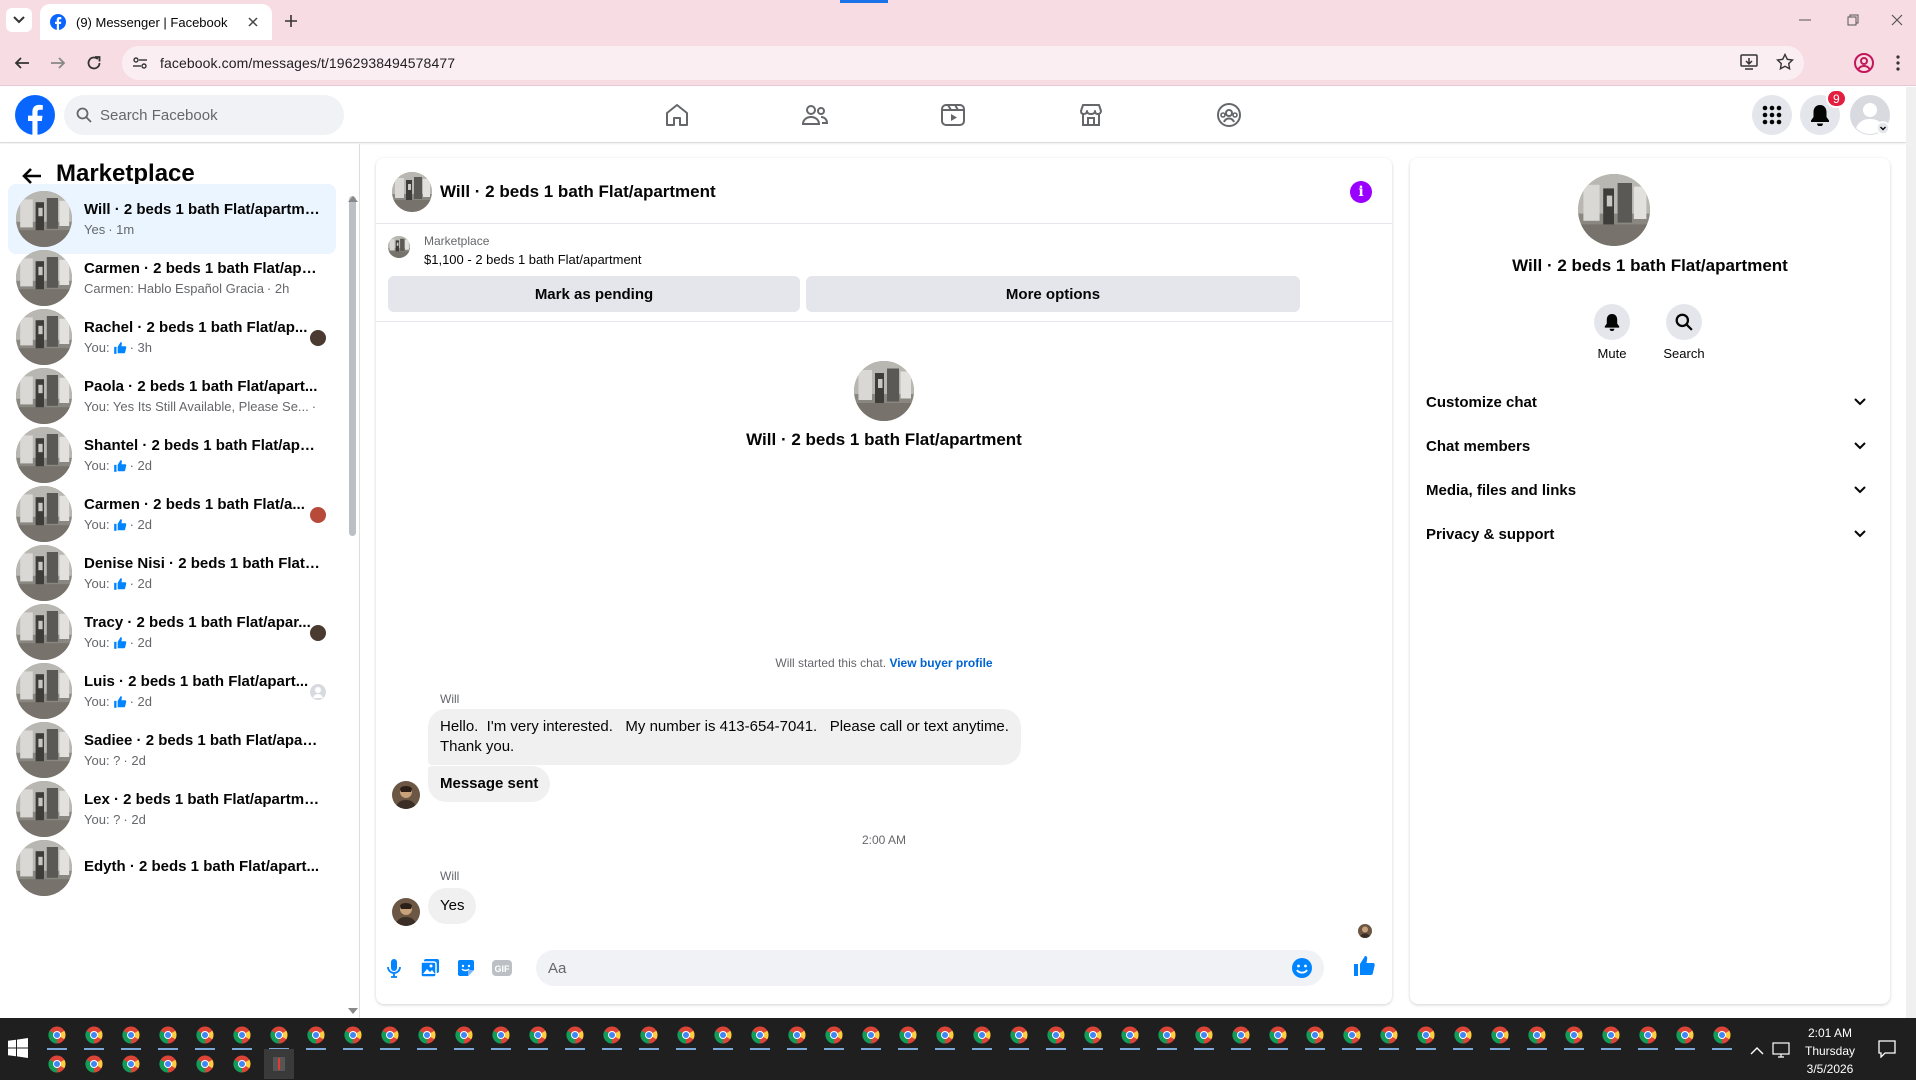 This screenshot has width=1916, height=1080. Describe the element at coordinates (394, 968) in the screenshot. I see `voice-clip-button` at that location.